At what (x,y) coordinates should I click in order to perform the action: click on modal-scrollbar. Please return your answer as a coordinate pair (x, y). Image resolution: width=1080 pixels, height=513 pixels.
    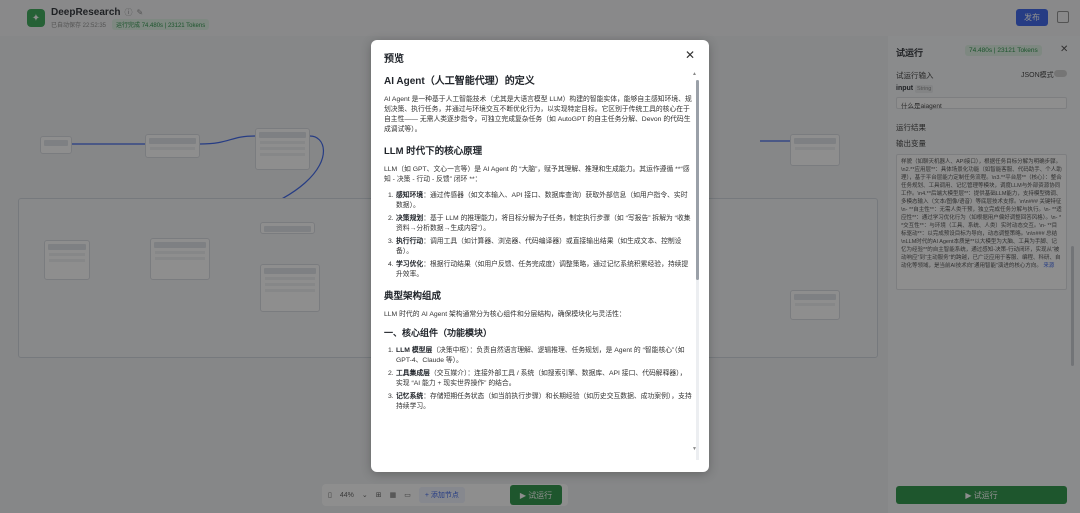
    Looking at the image, I should click on (697, 270).